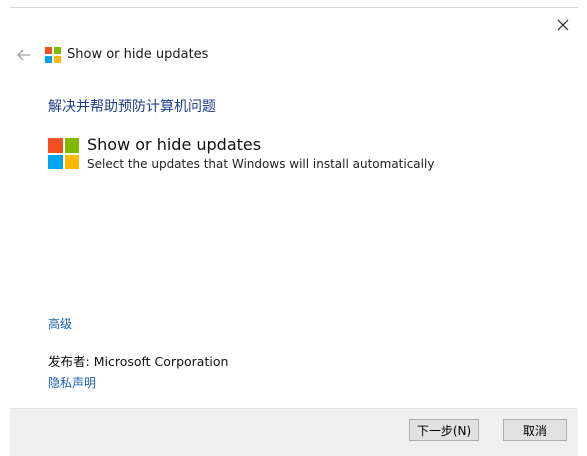 The height and width of the screenshot is (456, 587). What do you see at coordinates (72, 382) in the screenshot?
I see `privacy-statement-link: 隐私声明` at bounding box center [72, 382].